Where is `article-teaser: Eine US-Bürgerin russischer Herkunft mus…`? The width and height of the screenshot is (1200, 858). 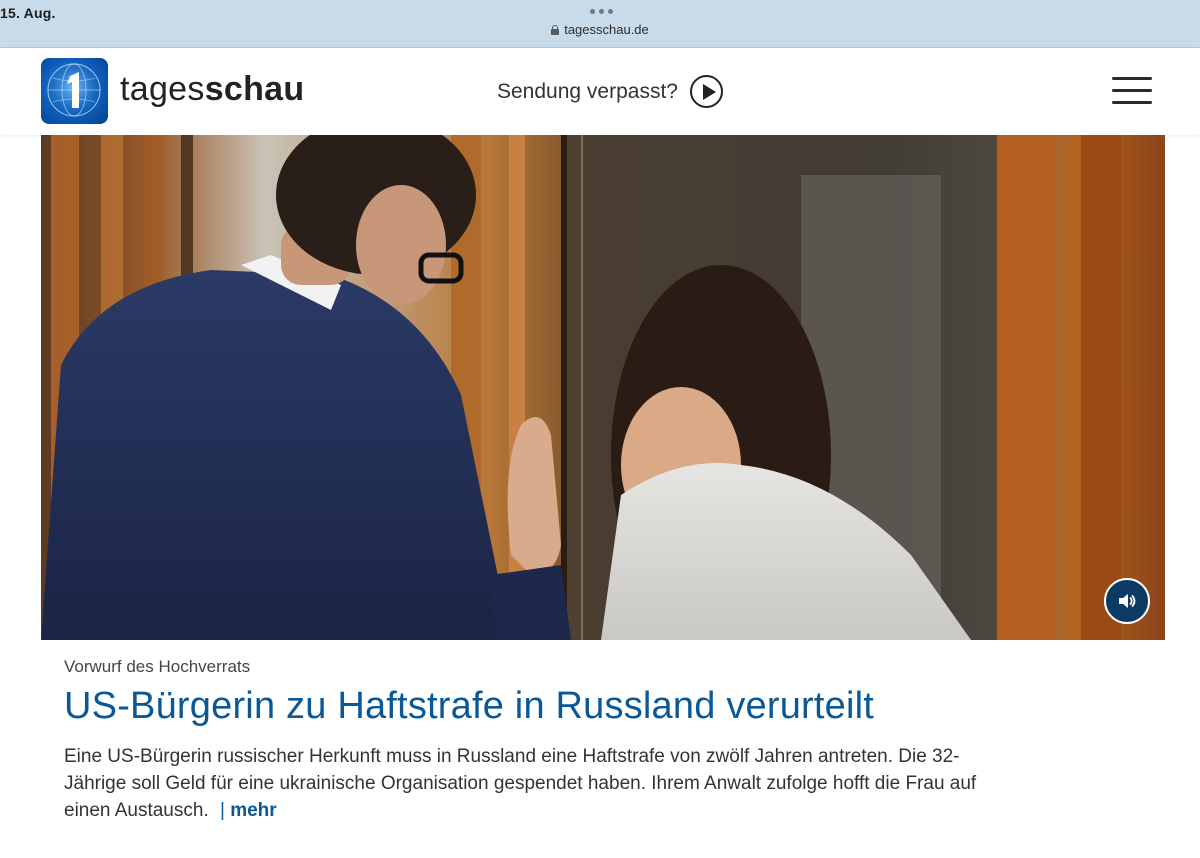 article-teaser: Eine US-Bürgerin russischer Herkunft mus… is located at coordinates (524, 783).